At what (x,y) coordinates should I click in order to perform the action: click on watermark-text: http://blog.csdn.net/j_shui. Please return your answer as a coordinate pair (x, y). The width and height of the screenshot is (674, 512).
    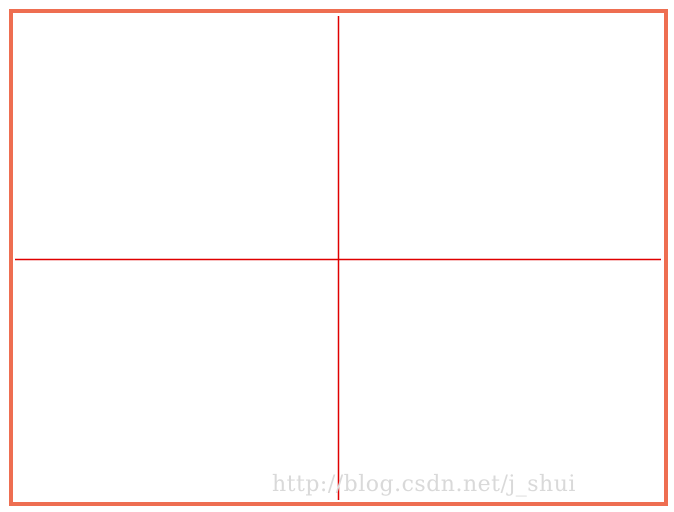
    Looking at the image, I should click on (424, 484).